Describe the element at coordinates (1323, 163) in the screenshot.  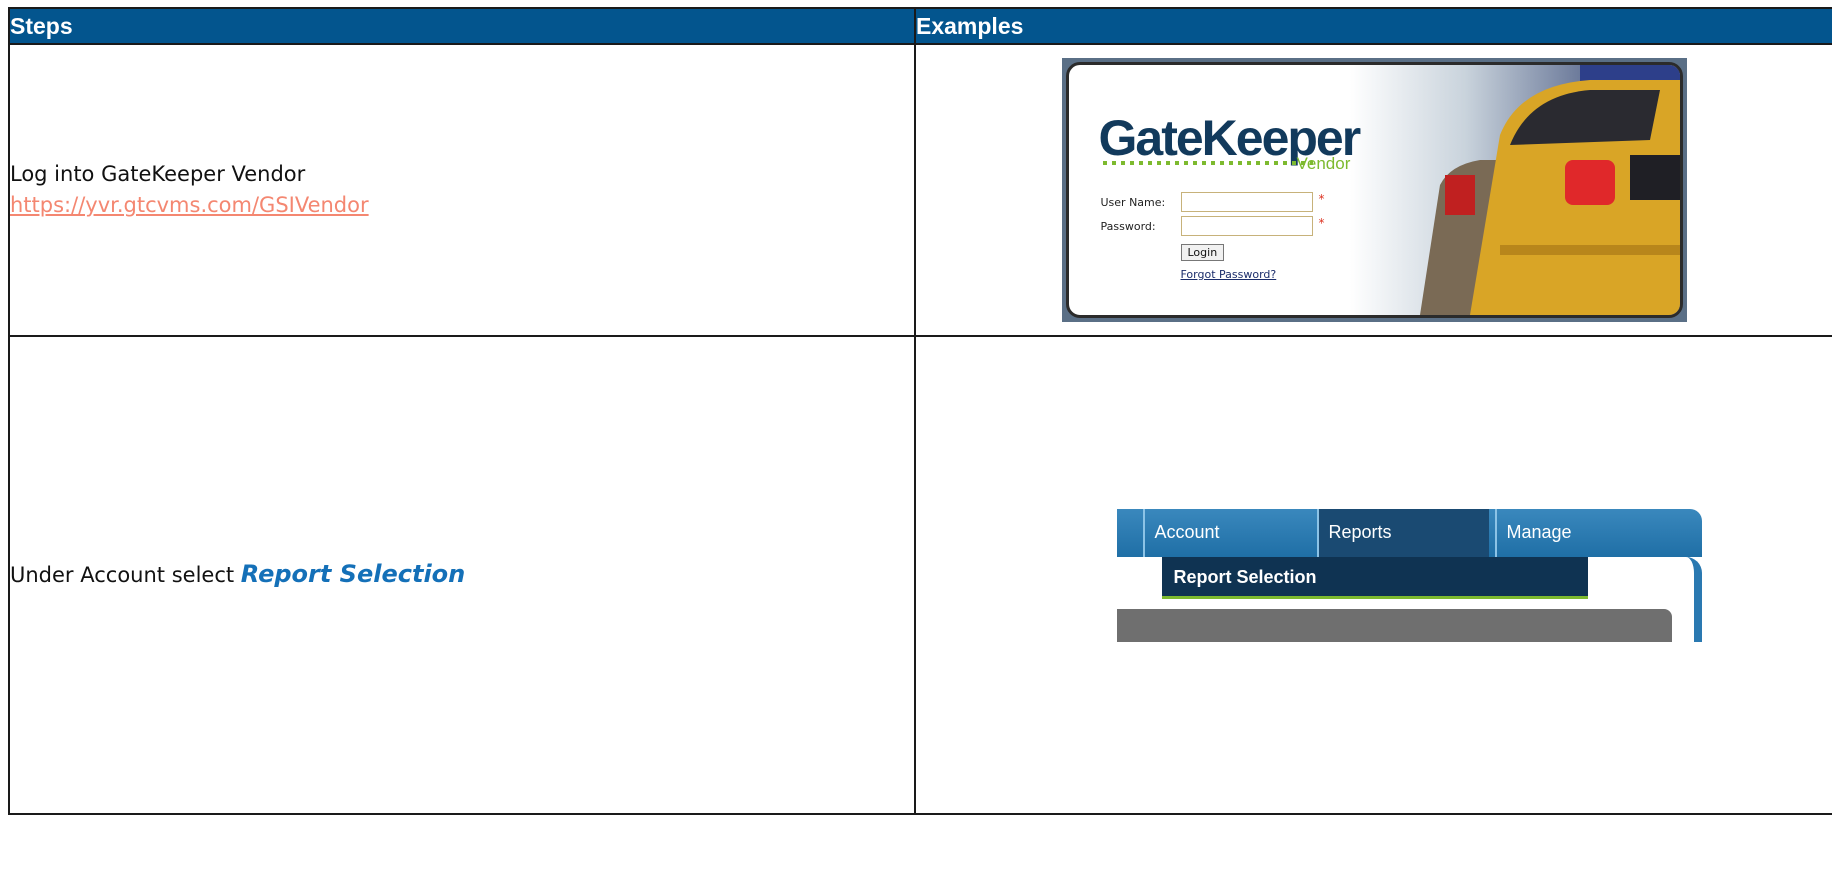
I see `vendor-sublogo: Vendor` at that location.